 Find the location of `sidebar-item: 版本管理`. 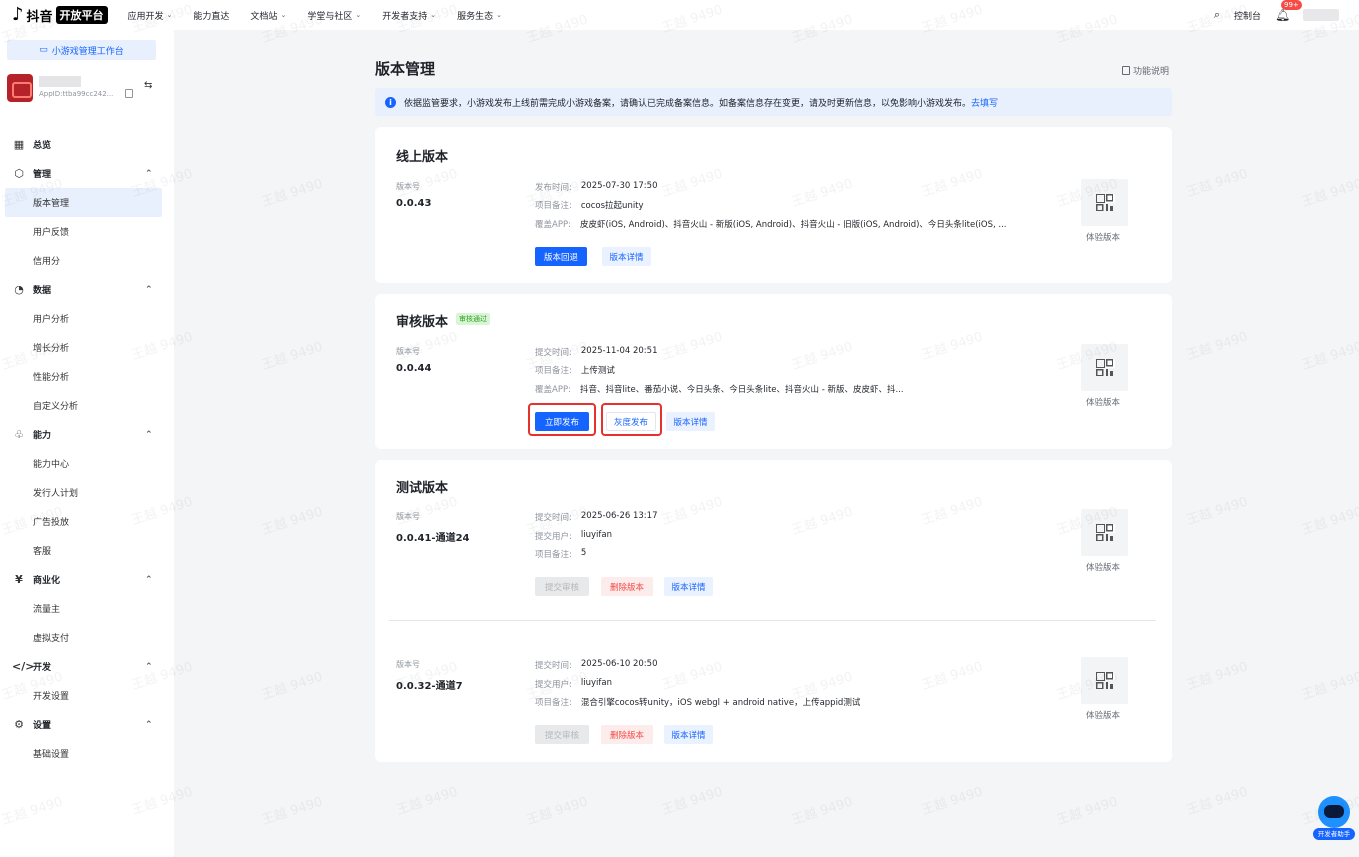

sidebar-item: 版本管理 is located at coordinates (83, 202).